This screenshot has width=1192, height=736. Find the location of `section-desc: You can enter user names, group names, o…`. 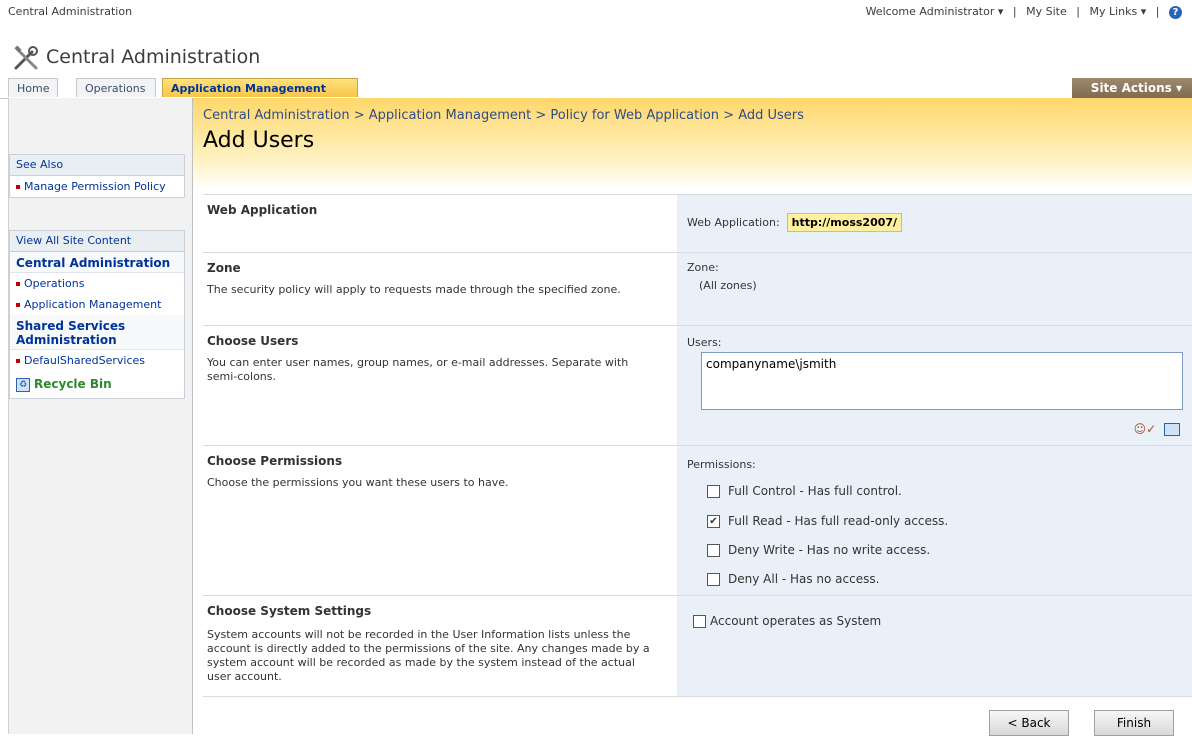

section-desc: You can enter user names, group names, o… is located at coordinates (418, 369).